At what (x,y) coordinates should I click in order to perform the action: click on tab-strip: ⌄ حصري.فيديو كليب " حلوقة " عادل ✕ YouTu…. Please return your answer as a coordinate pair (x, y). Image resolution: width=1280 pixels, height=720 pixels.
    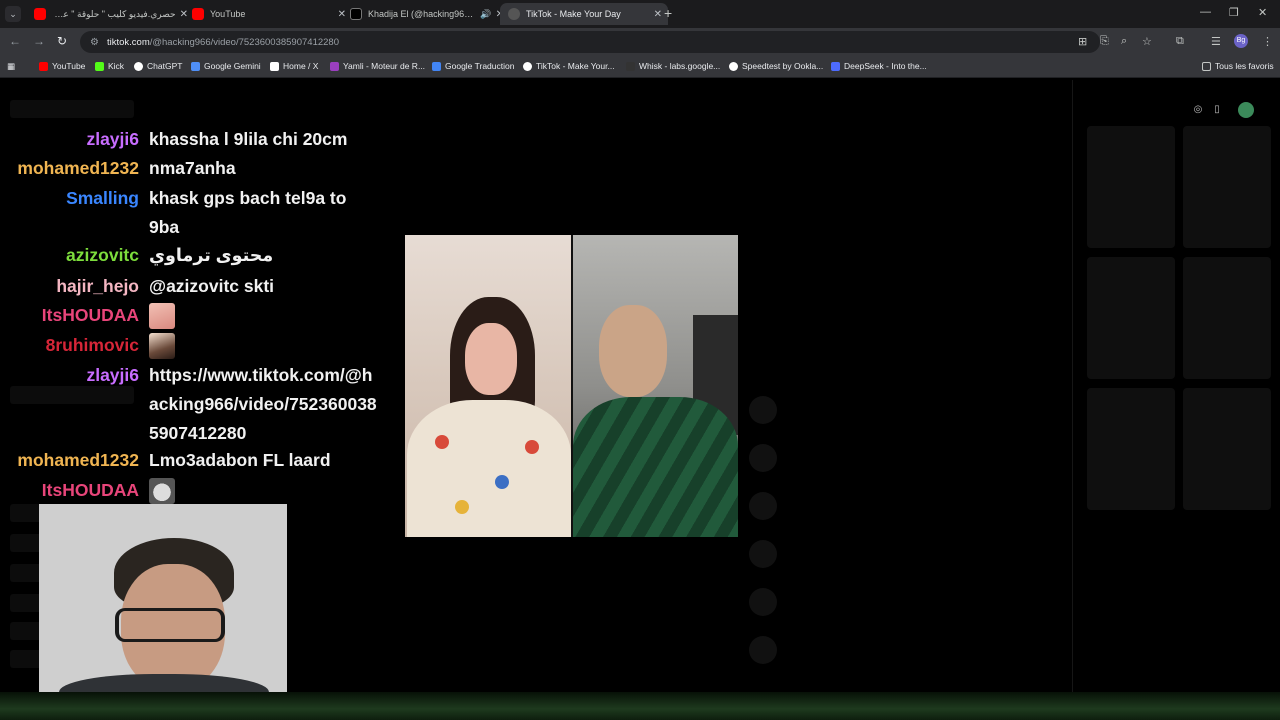
    Looking at the image, I should click on (640, 14).